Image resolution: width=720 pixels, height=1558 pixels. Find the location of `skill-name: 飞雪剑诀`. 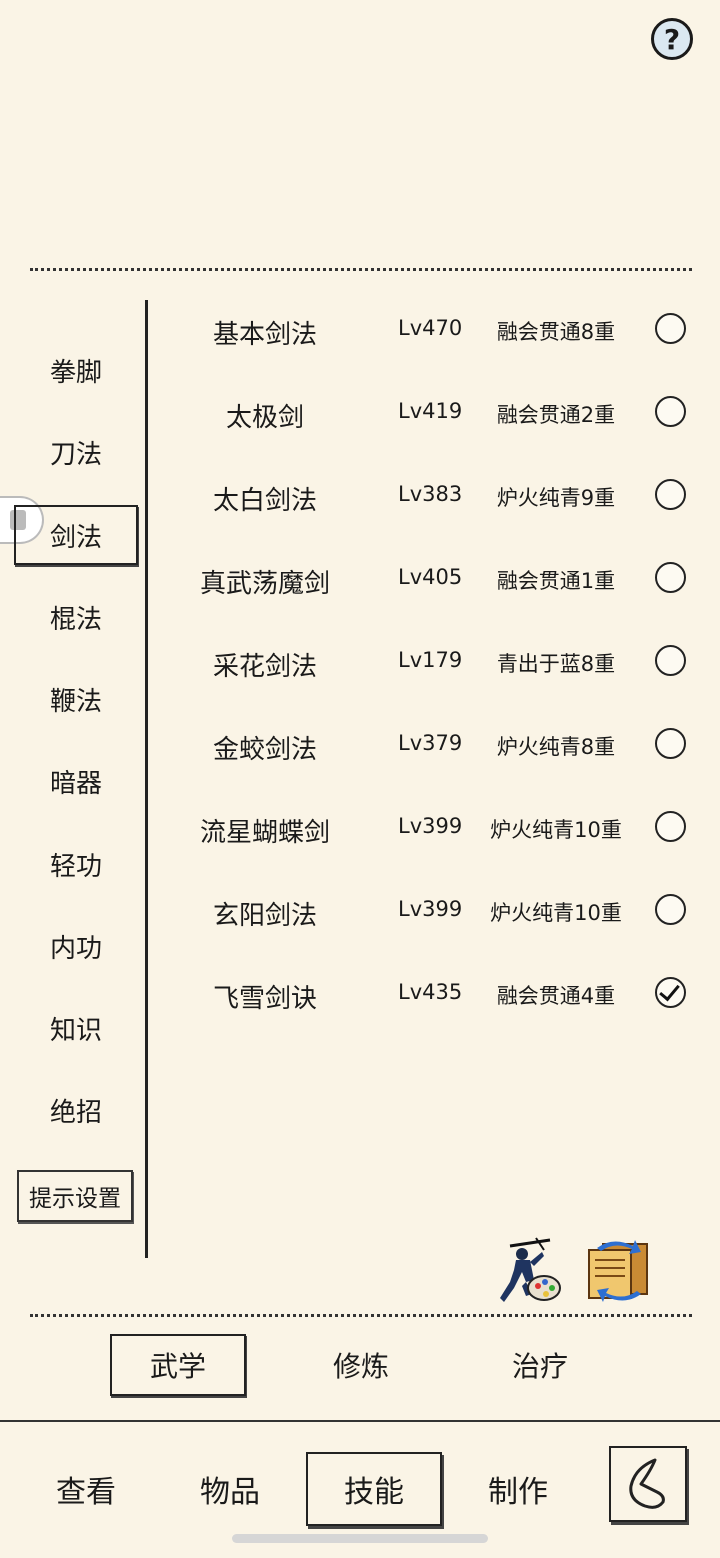

skill-name: 飞雪剑诀 is located at coordinates (264, 999).